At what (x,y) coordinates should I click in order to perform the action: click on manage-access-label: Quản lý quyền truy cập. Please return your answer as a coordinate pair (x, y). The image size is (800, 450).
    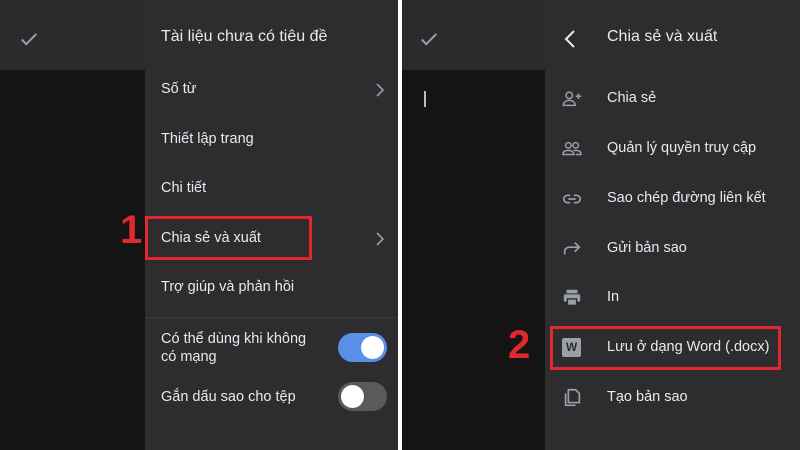
    Looking at the image, I should click on (682, 148).